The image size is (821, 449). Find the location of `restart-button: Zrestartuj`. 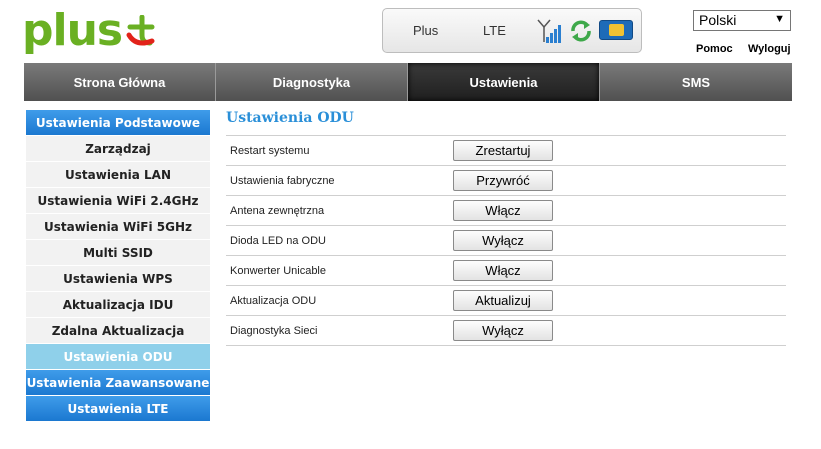

restart-button: Zrestartuj is located at coordinates (503, 150).